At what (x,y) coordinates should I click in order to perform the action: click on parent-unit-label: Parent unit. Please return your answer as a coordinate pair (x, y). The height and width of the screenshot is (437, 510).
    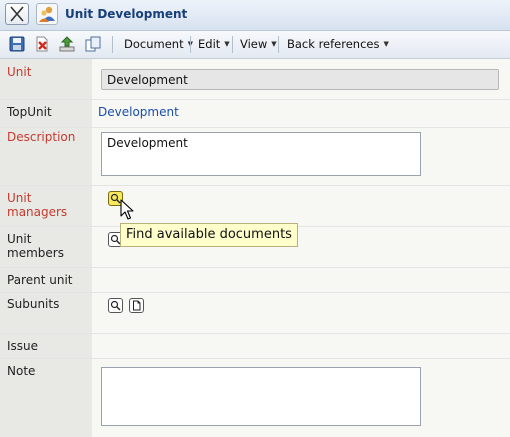
    Looking at the image, I should click on (40, 280).